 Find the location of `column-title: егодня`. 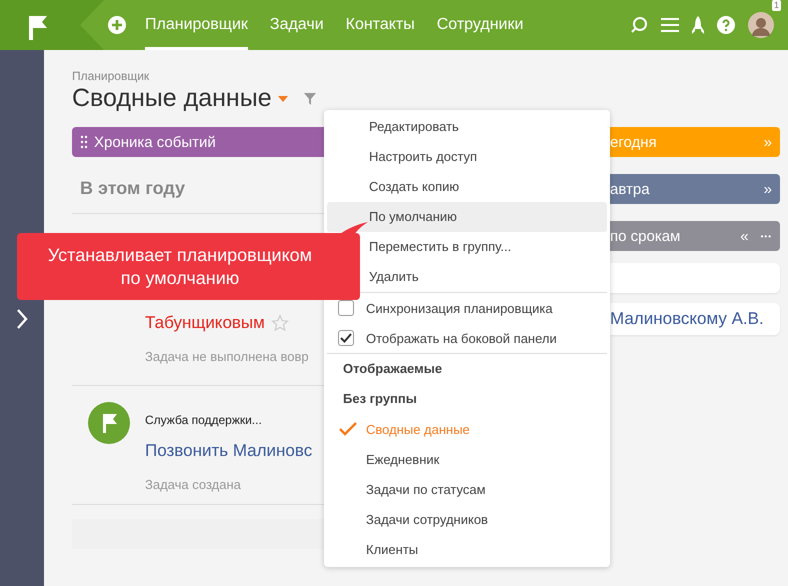

column-title: егодня is located at coordinates (634, 142).